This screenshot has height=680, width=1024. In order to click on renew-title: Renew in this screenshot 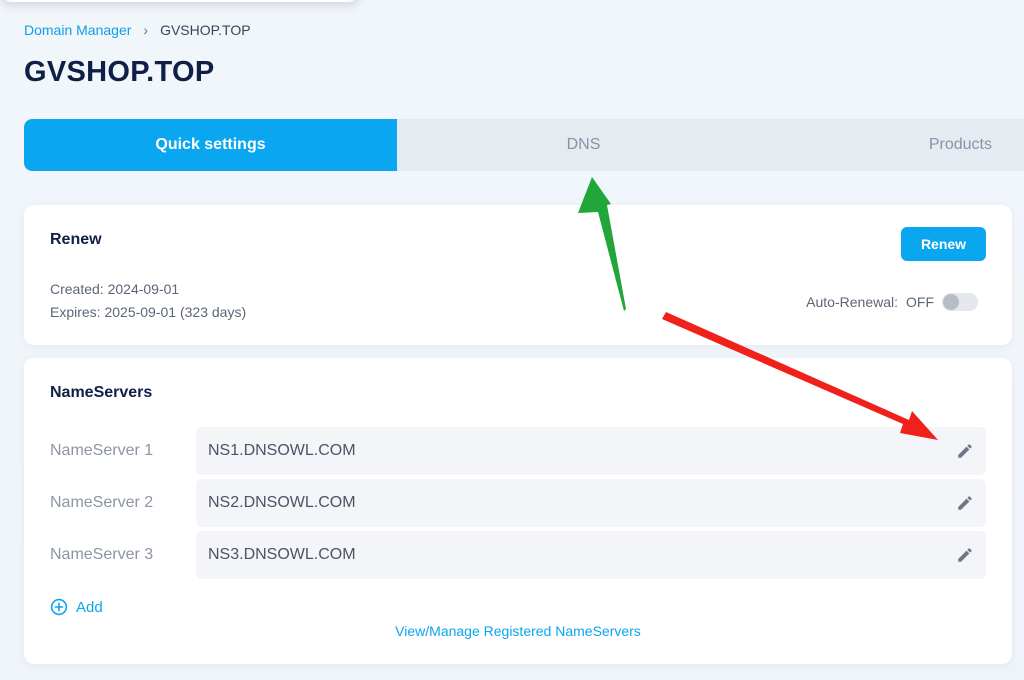, I will do `click(76, 239)`.